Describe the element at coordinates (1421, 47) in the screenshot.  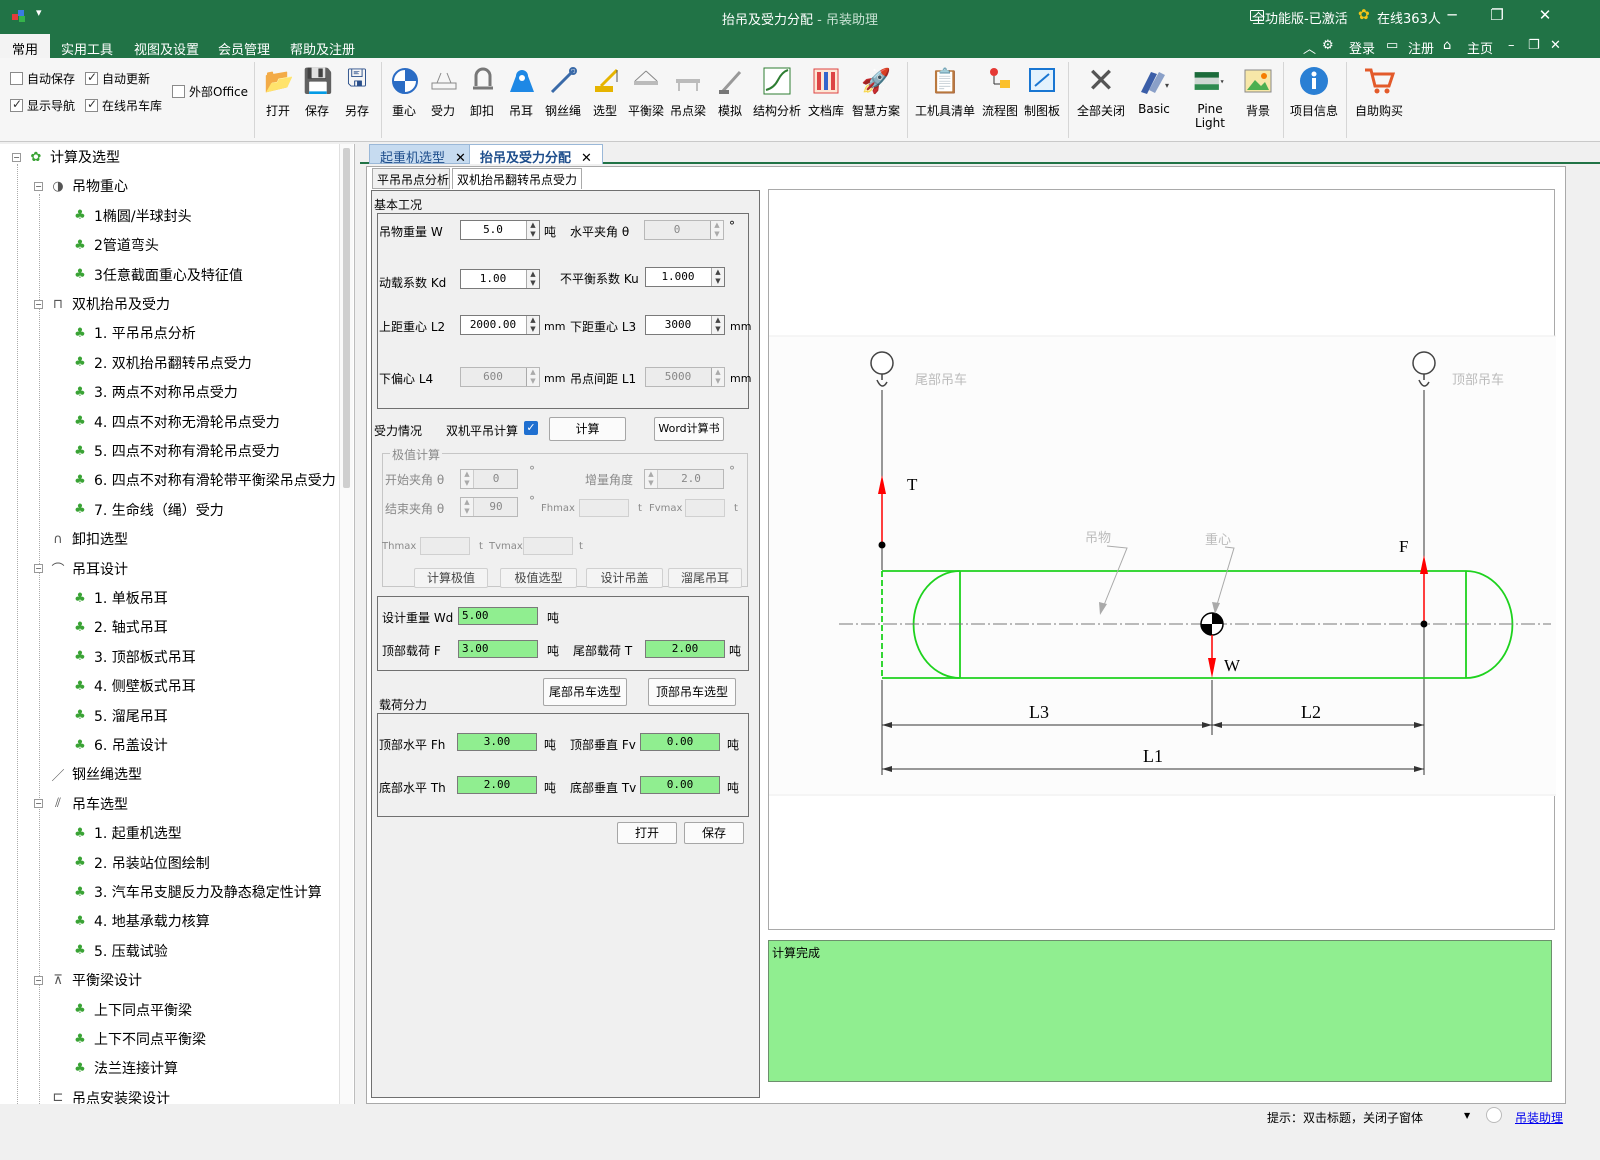
I see `register-link: 注册` at that location.